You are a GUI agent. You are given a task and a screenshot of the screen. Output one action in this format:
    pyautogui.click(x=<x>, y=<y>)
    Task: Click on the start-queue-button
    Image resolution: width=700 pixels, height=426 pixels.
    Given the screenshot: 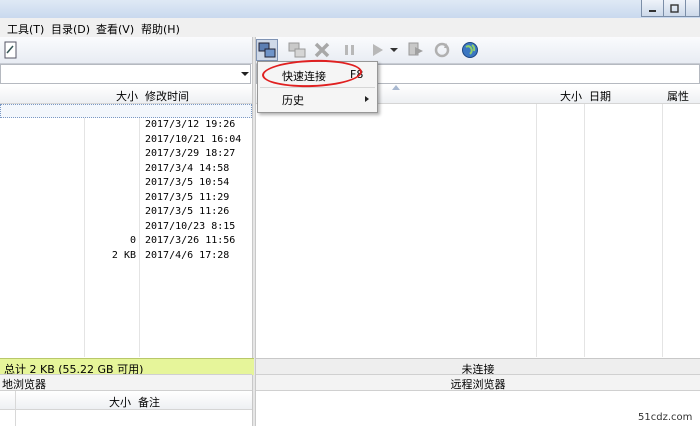 What is the action you would take?
    pyautogui.click(x=377, y=50)
    